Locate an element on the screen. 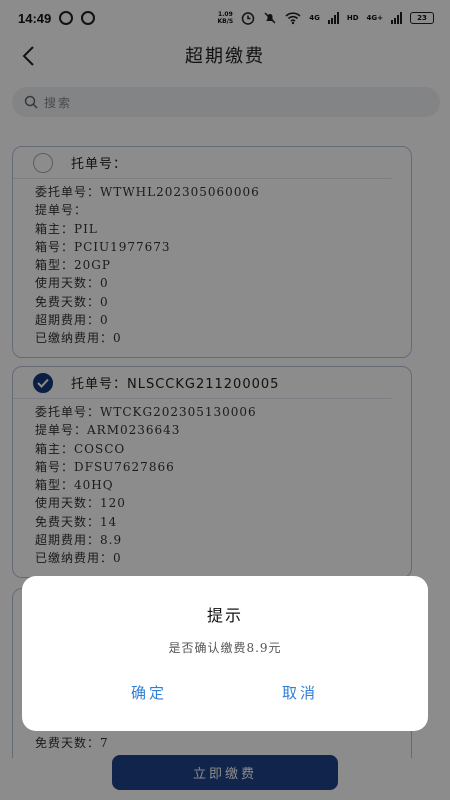  dialog-title: 提示 is located at coordinates (224, 615).